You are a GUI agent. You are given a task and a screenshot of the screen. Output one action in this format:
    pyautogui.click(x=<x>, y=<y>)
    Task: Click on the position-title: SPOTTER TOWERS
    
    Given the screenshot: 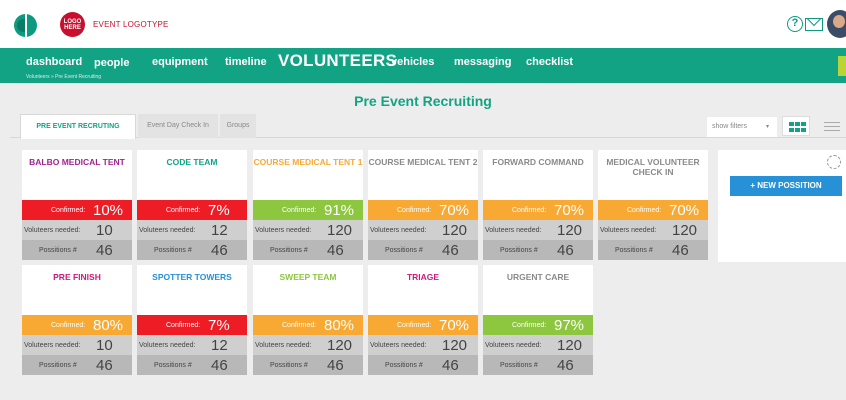 What is the action you would take?
    pyautogui.click(x=192, y=277)
    